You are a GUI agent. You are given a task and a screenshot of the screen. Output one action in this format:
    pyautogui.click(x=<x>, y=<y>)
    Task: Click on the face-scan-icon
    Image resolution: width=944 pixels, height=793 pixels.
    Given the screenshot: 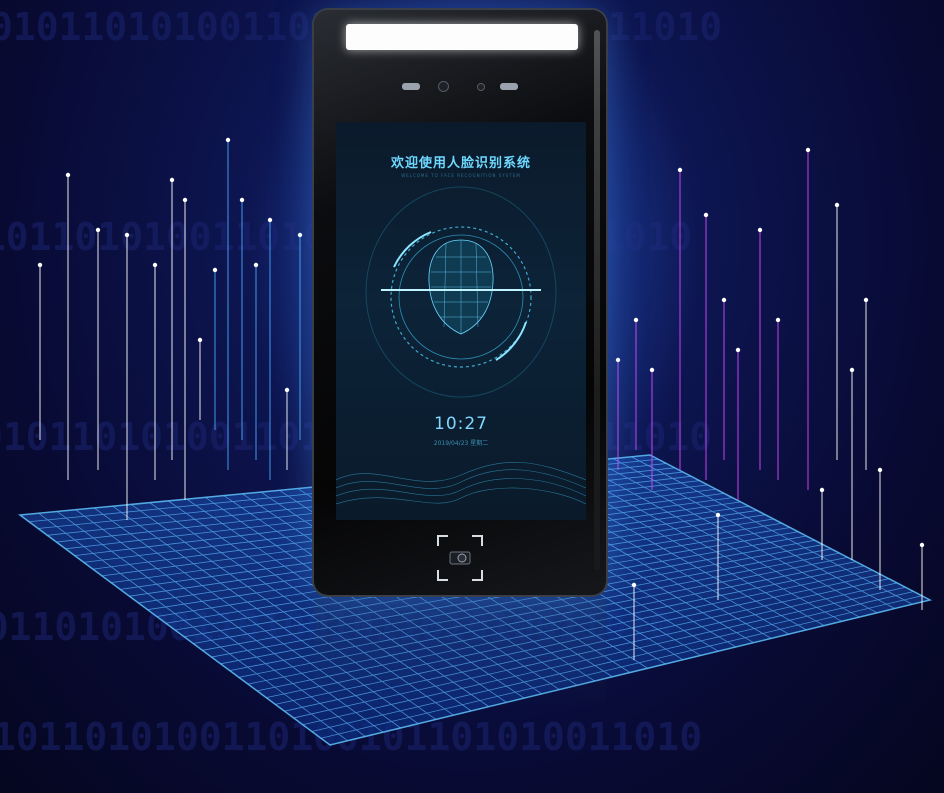 What is the action you would take?
    pyautogui.click(x=461, y=292)
    